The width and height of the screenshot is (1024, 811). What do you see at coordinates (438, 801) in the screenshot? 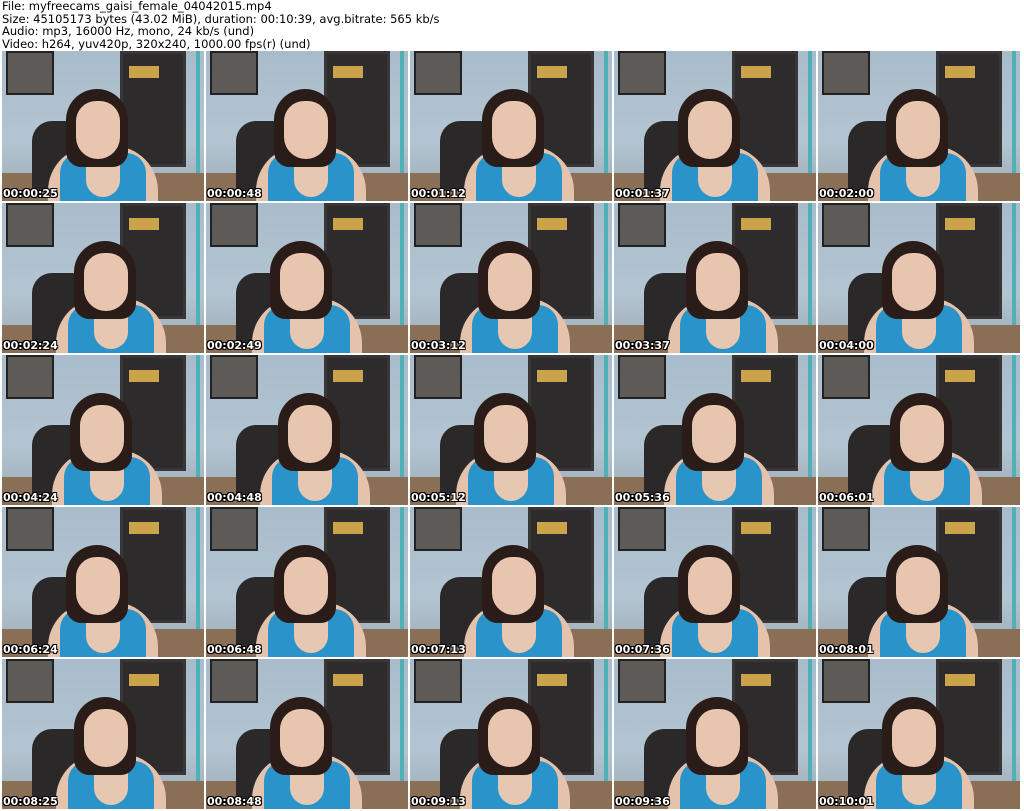
I see `timestamp: 00:09:13` at bounding box center [438, 801].